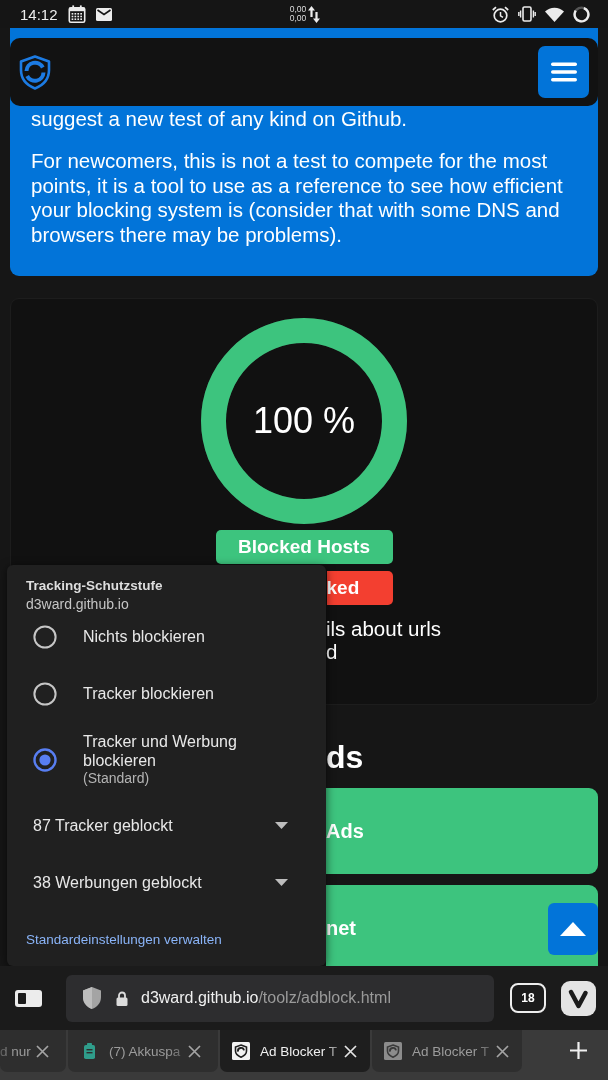 Image resolution: width=608 pixels, height=1080 pixels. What do you see at coordinates (384, 628) in the screenshot?
I see `details-text: ils about urls` at bounding box center [384, 628].